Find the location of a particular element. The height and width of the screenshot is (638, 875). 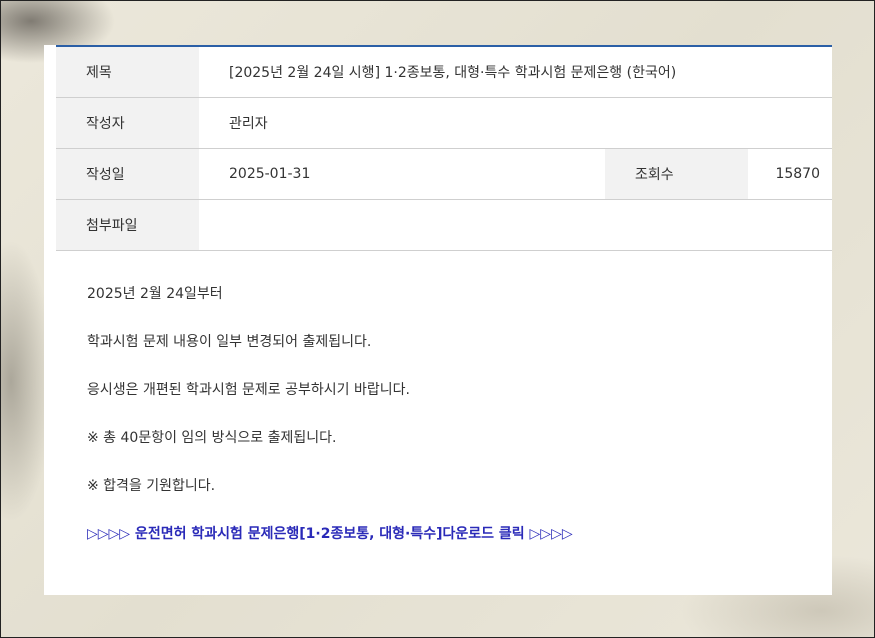

post-date: 2025-01-31 is located at coordinates (270, 174).